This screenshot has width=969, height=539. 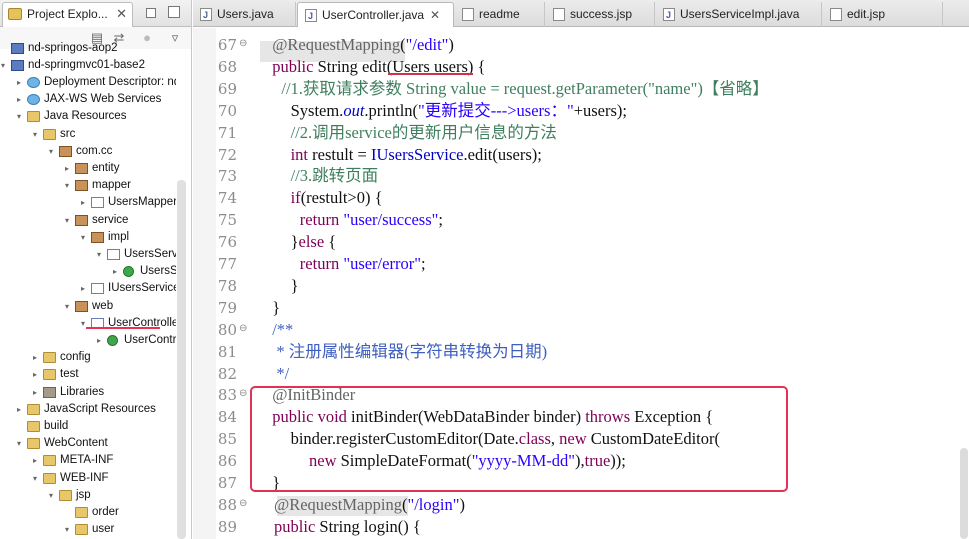 What do you see at coordinates (88, 271) in the screenshot?
I see `tree-item: ▸ UsersSer` at bounding box center [88, 271].